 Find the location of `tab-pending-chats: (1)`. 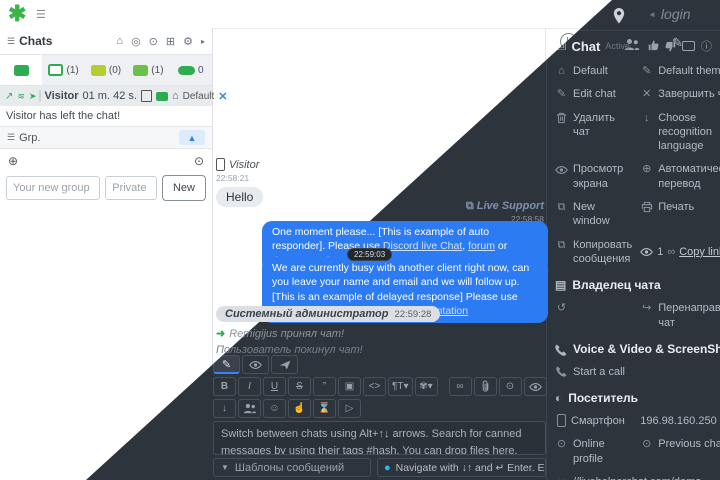

tab-pending-chats: (1) is located at coordinates (63, 70).